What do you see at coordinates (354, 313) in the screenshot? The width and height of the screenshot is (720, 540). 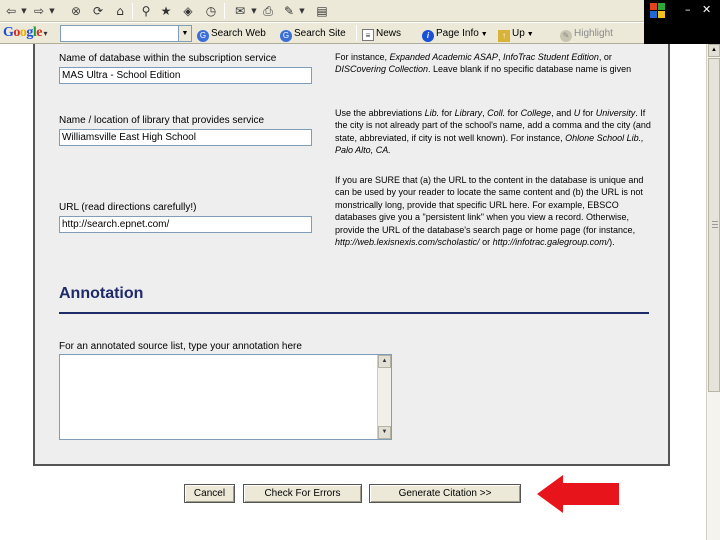 I see `section-divider` at bounding box center [354, 313].